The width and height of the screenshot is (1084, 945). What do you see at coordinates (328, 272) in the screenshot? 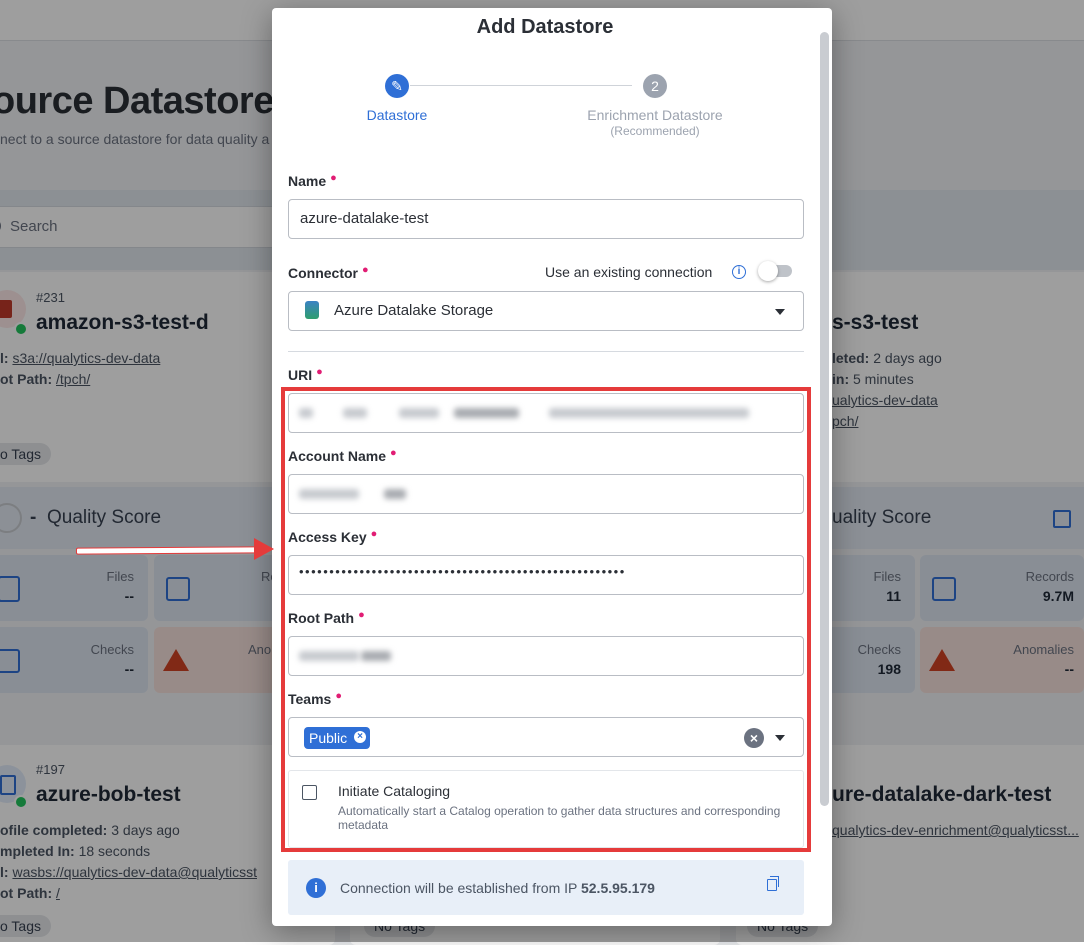
I see `connector-label: Connector ●` at bounding box center [328, 272].